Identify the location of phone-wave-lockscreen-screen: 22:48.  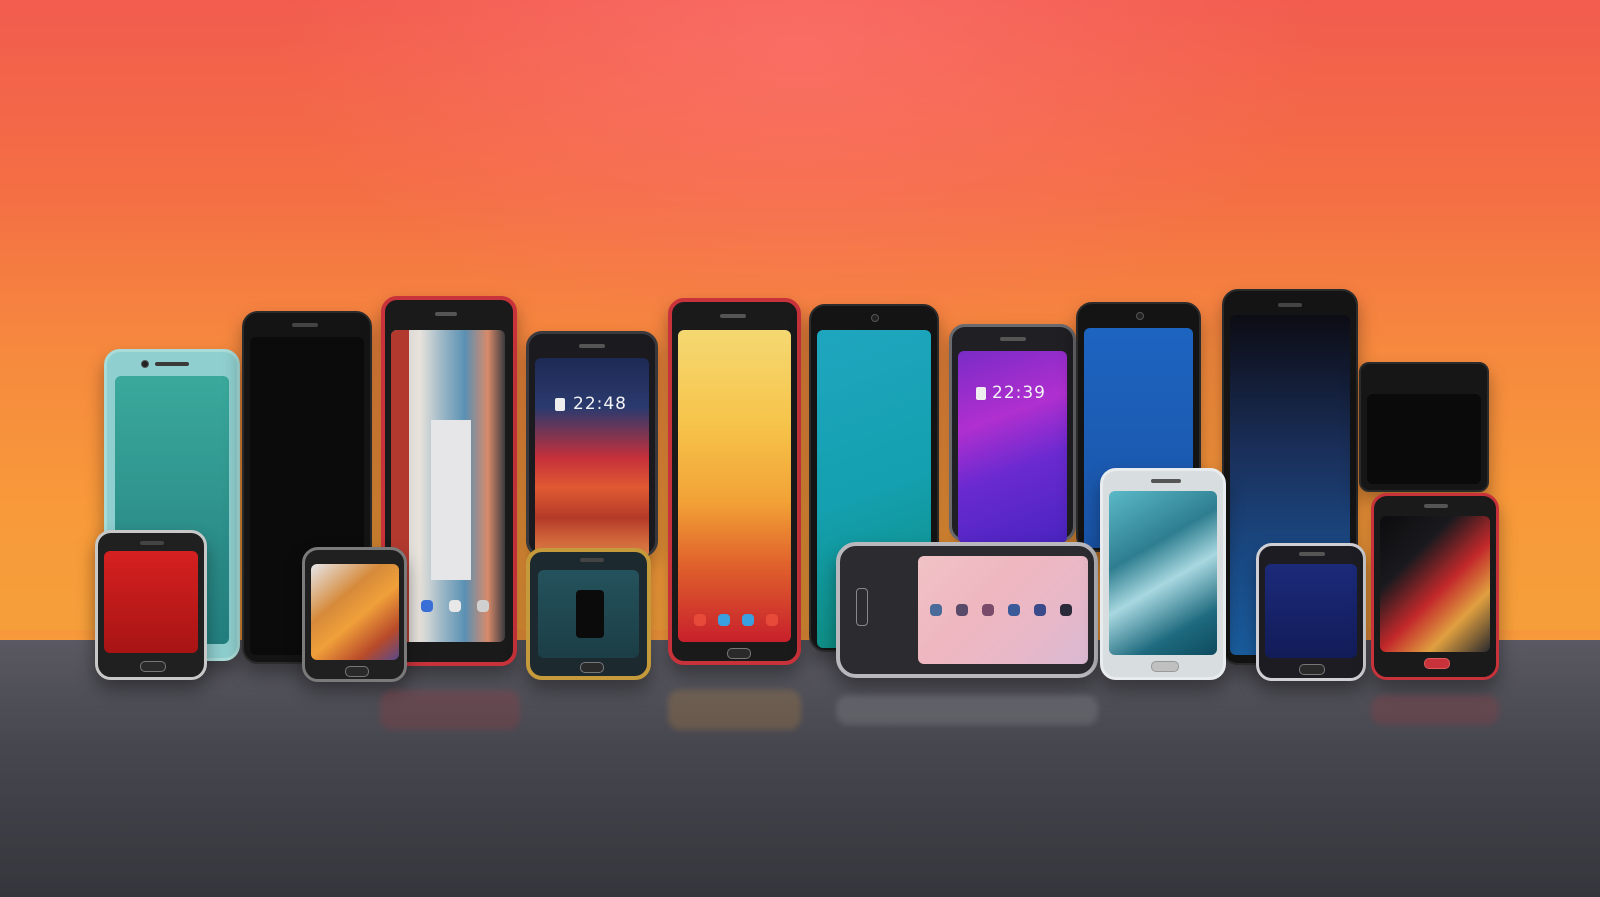
(592, 458).